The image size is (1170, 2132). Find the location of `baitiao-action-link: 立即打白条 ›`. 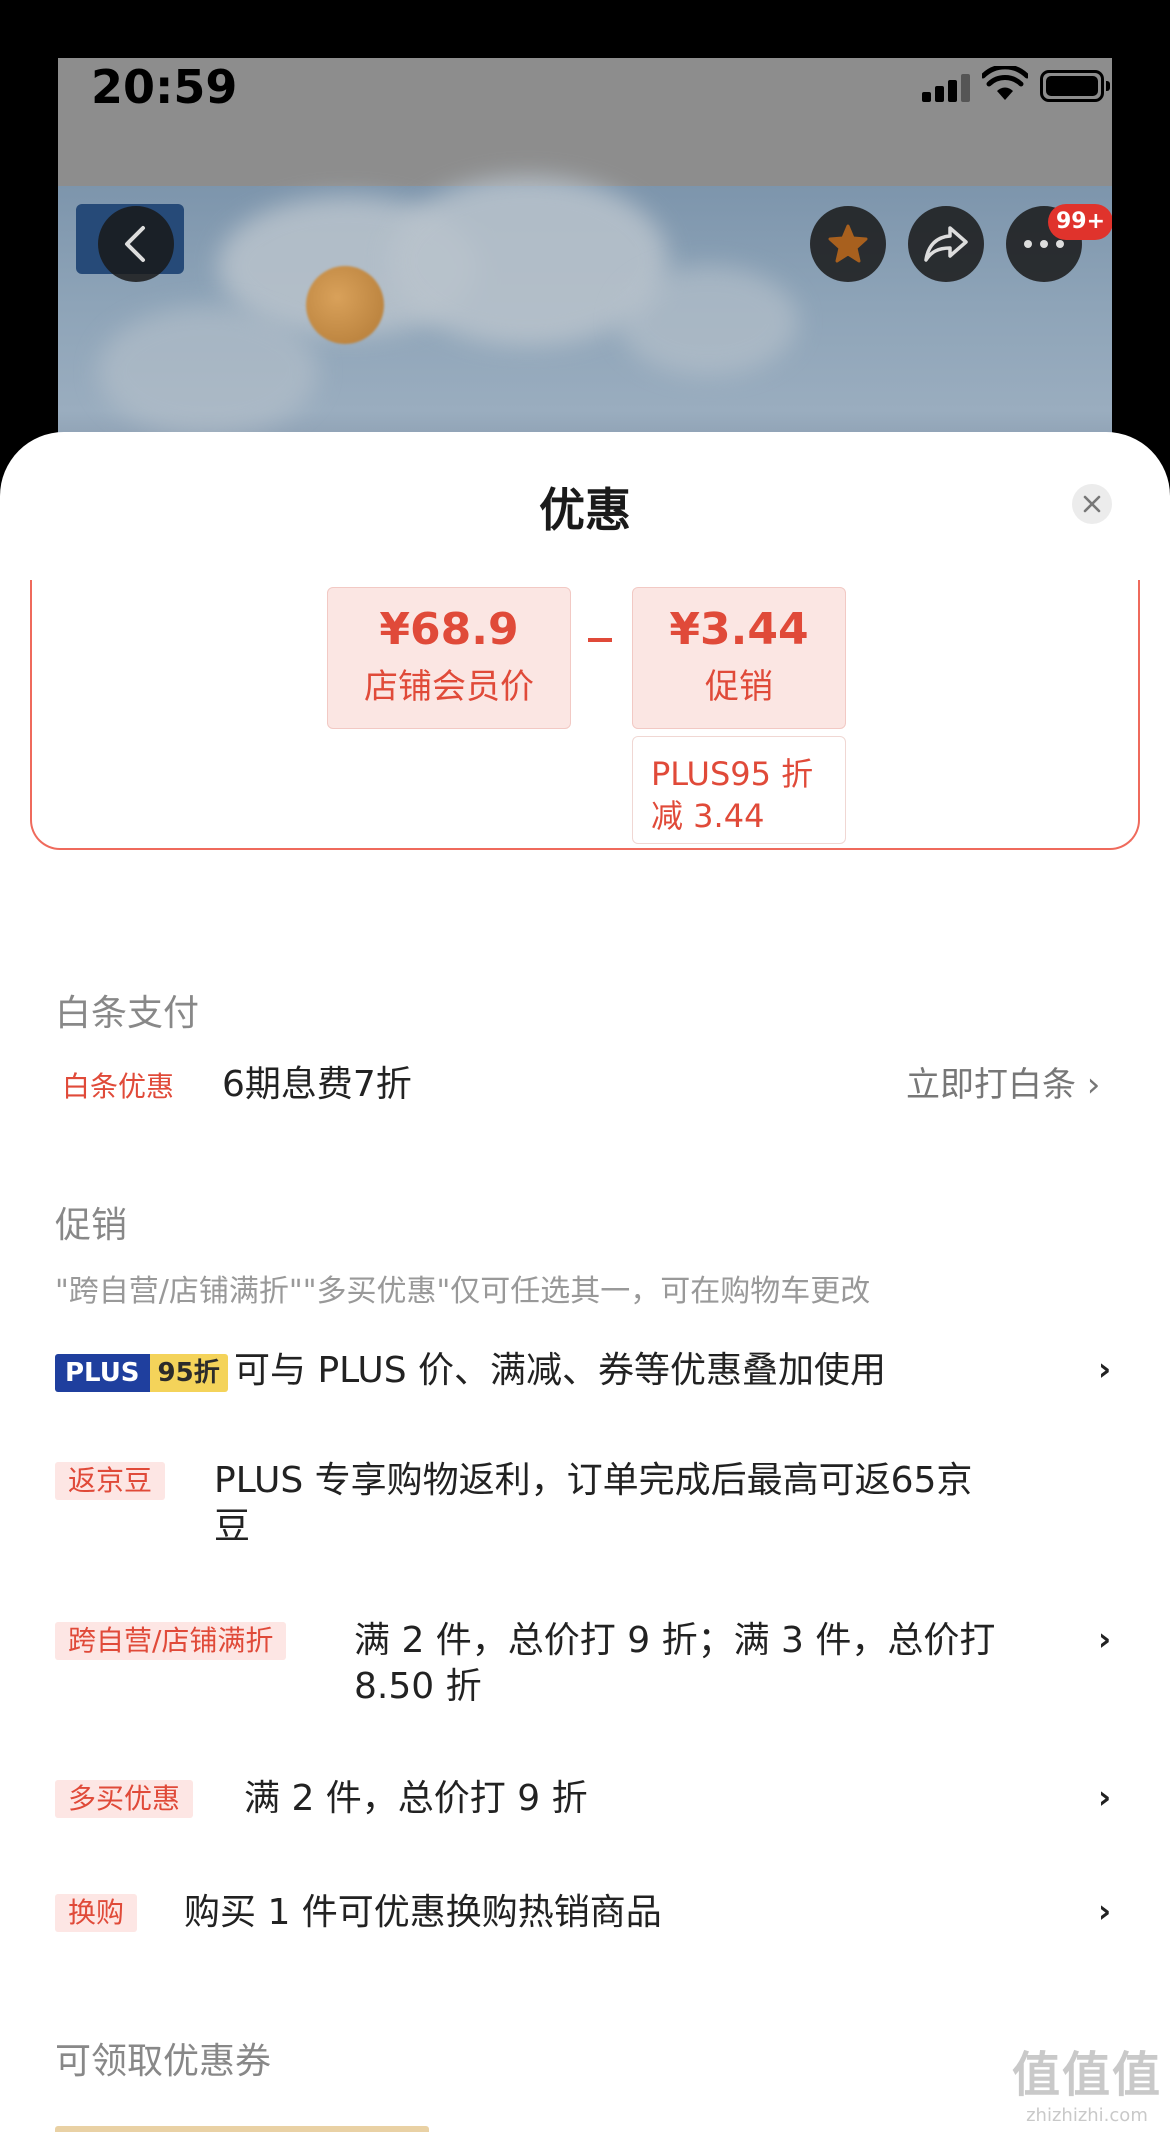

baitiao-action-link: 立即打白条 › is located at coordinates (1003, 1085).